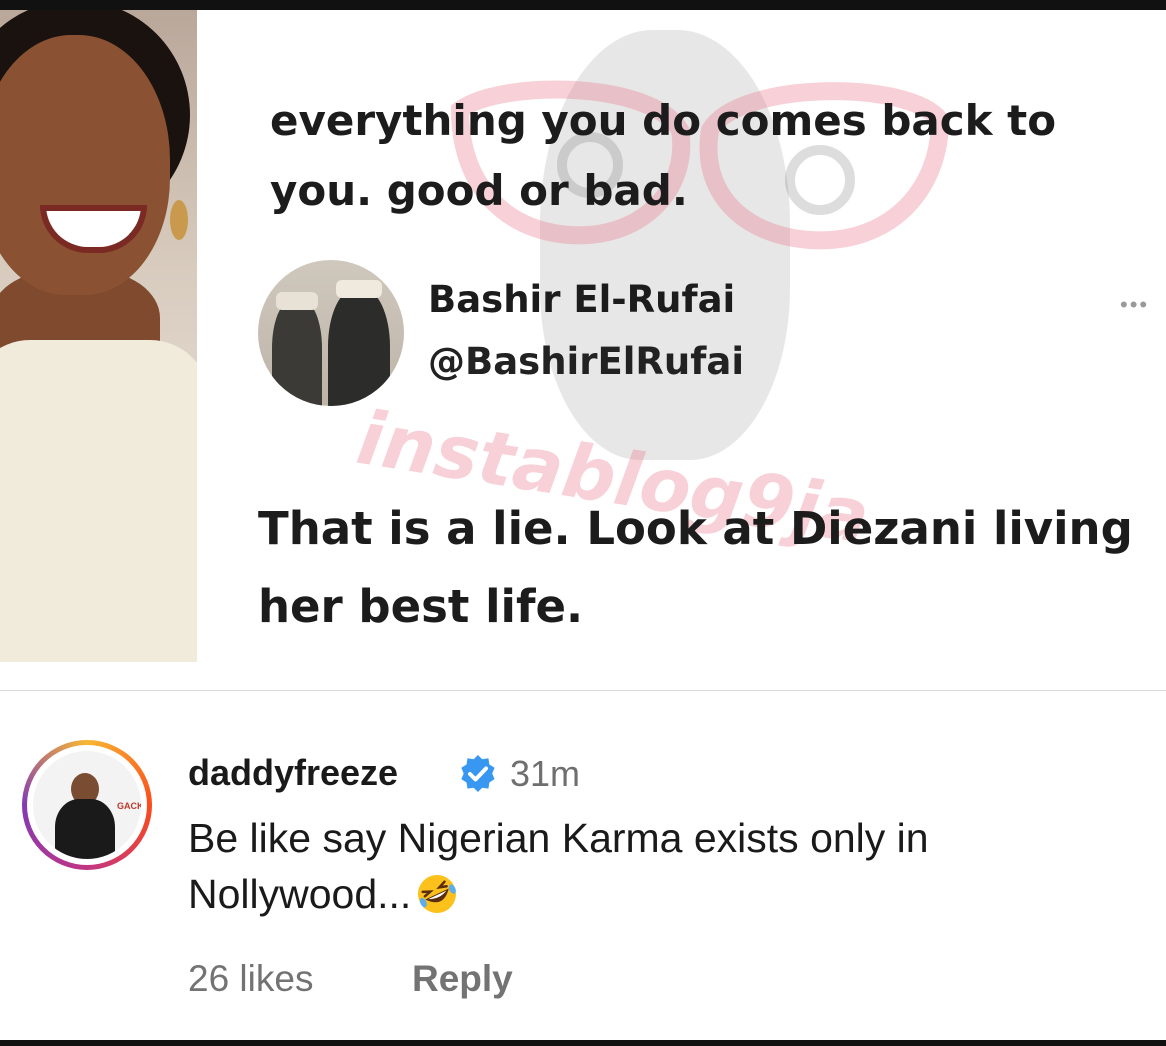  I want to click on tweet-author-name: Bashir El-Rufai, so click(581, 299).